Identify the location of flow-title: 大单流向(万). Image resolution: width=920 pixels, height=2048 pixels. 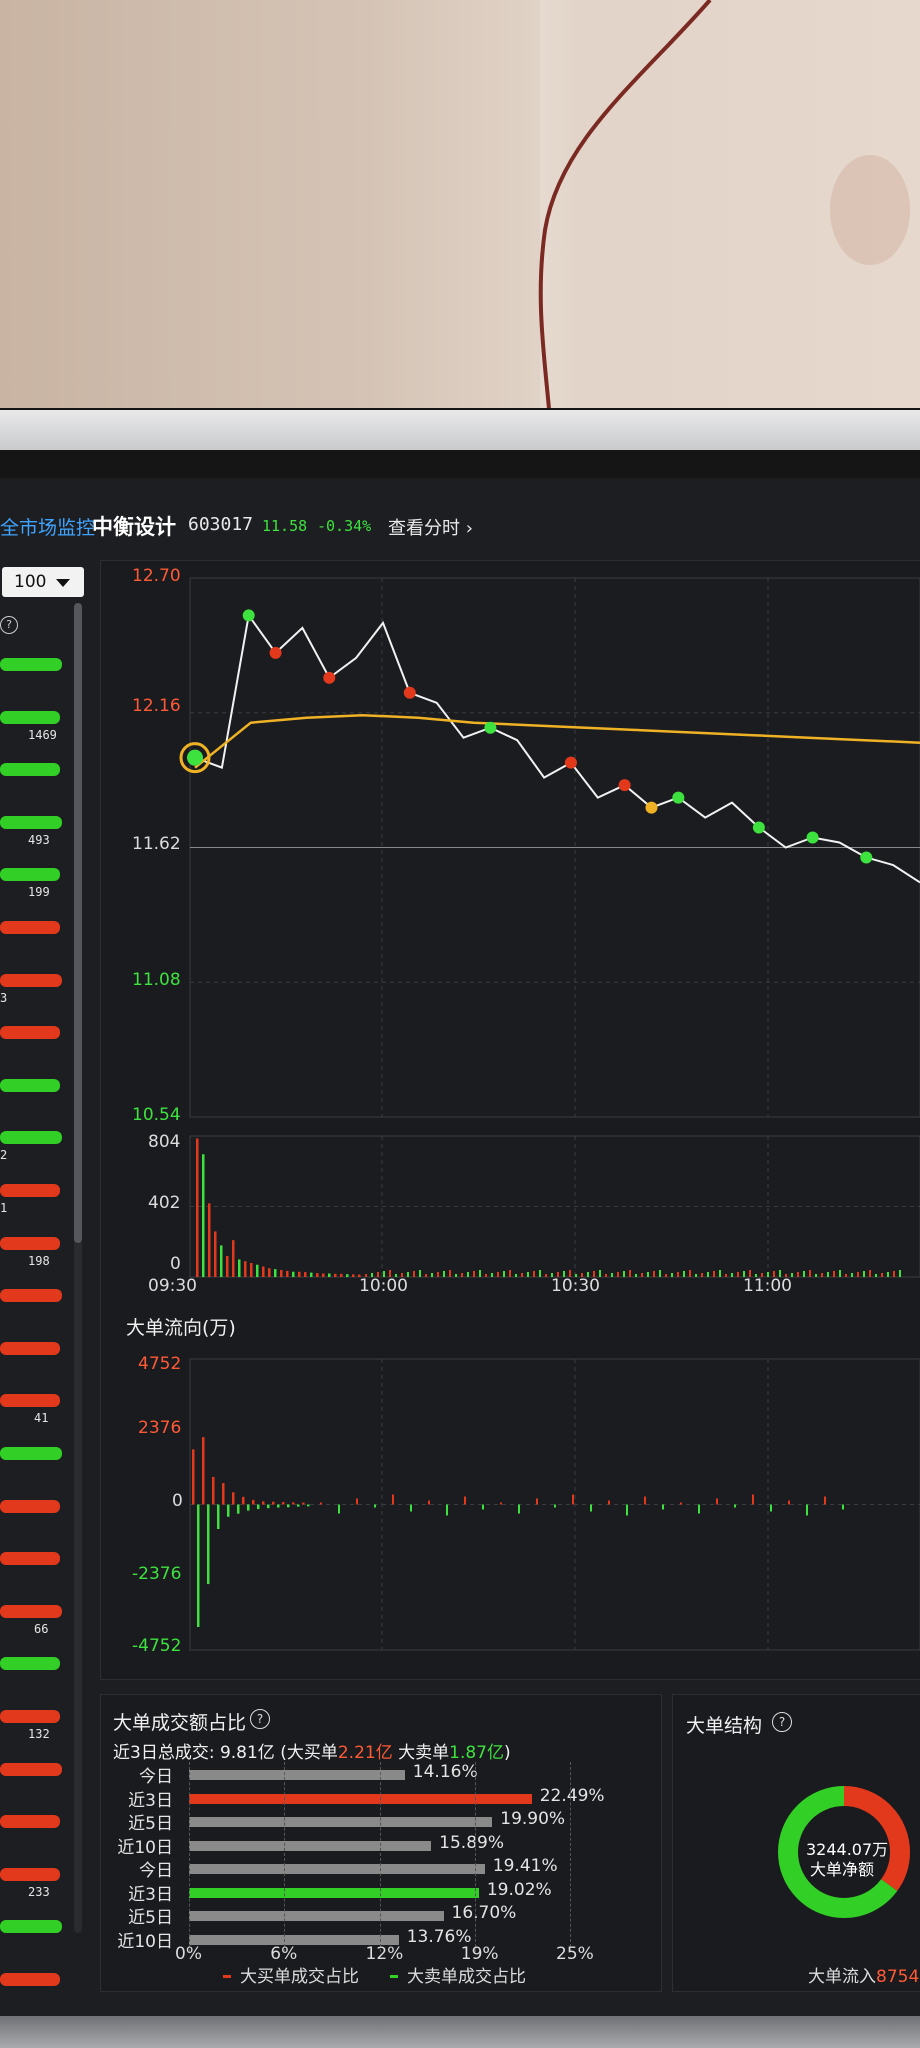
(181, 1328).